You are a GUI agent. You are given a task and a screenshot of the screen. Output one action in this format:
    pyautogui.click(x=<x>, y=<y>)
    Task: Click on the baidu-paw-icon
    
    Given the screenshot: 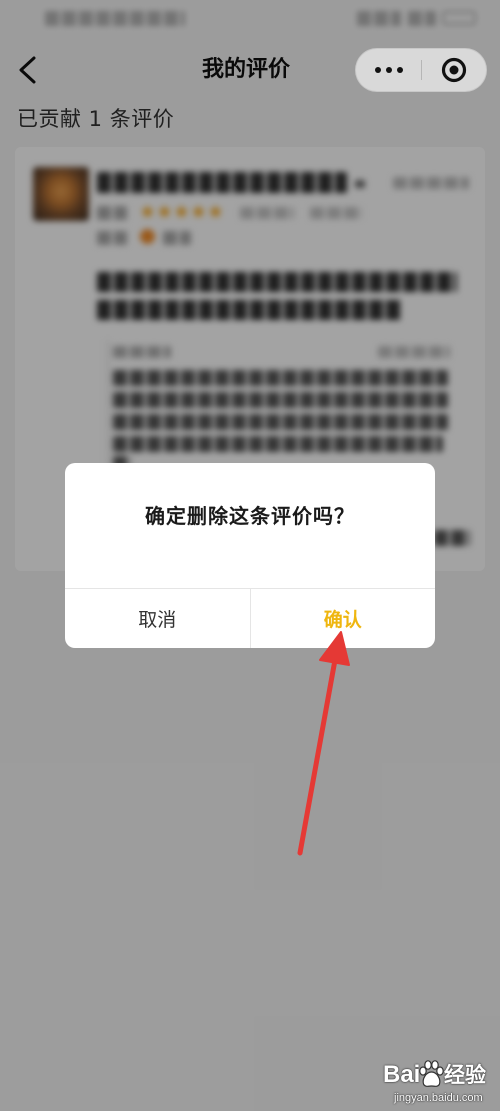 What is the action you would take?
    pyautogui.click(x=431, y=1073)
    